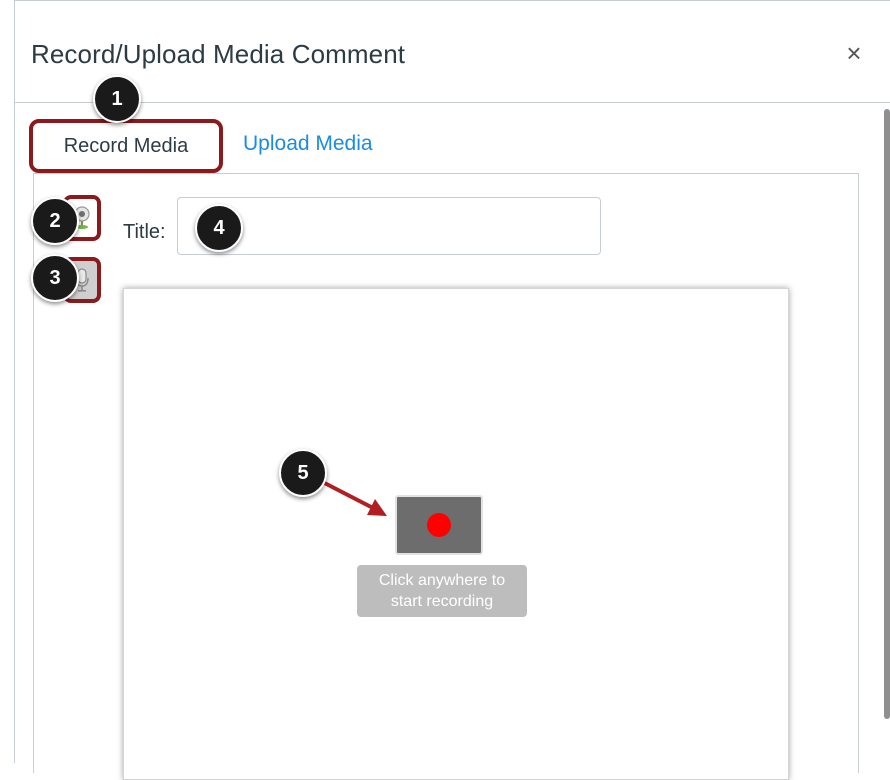 This screenshot has height=780, width=890. I want to click on record-dot-icon, so click(439, 525).